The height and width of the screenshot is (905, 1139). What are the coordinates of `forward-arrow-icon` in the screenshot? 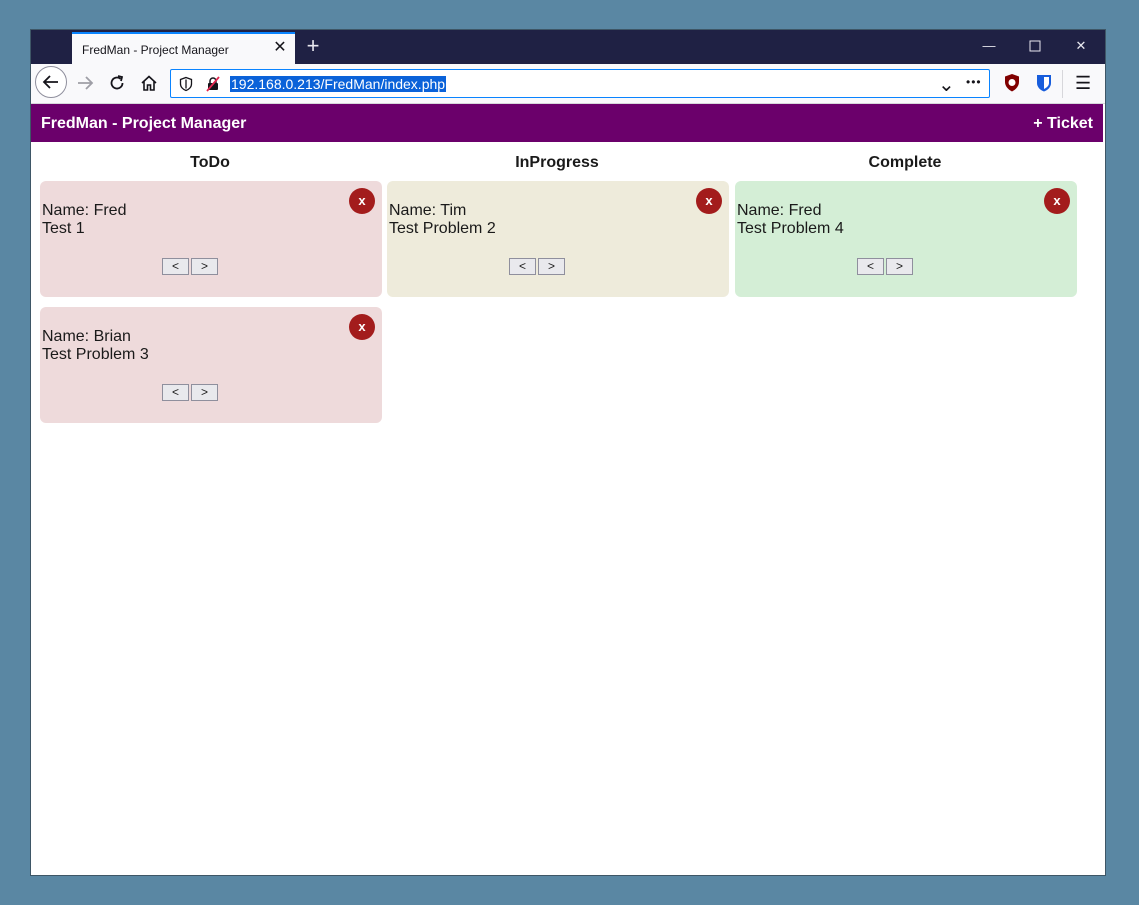 It's located at (86, 83).